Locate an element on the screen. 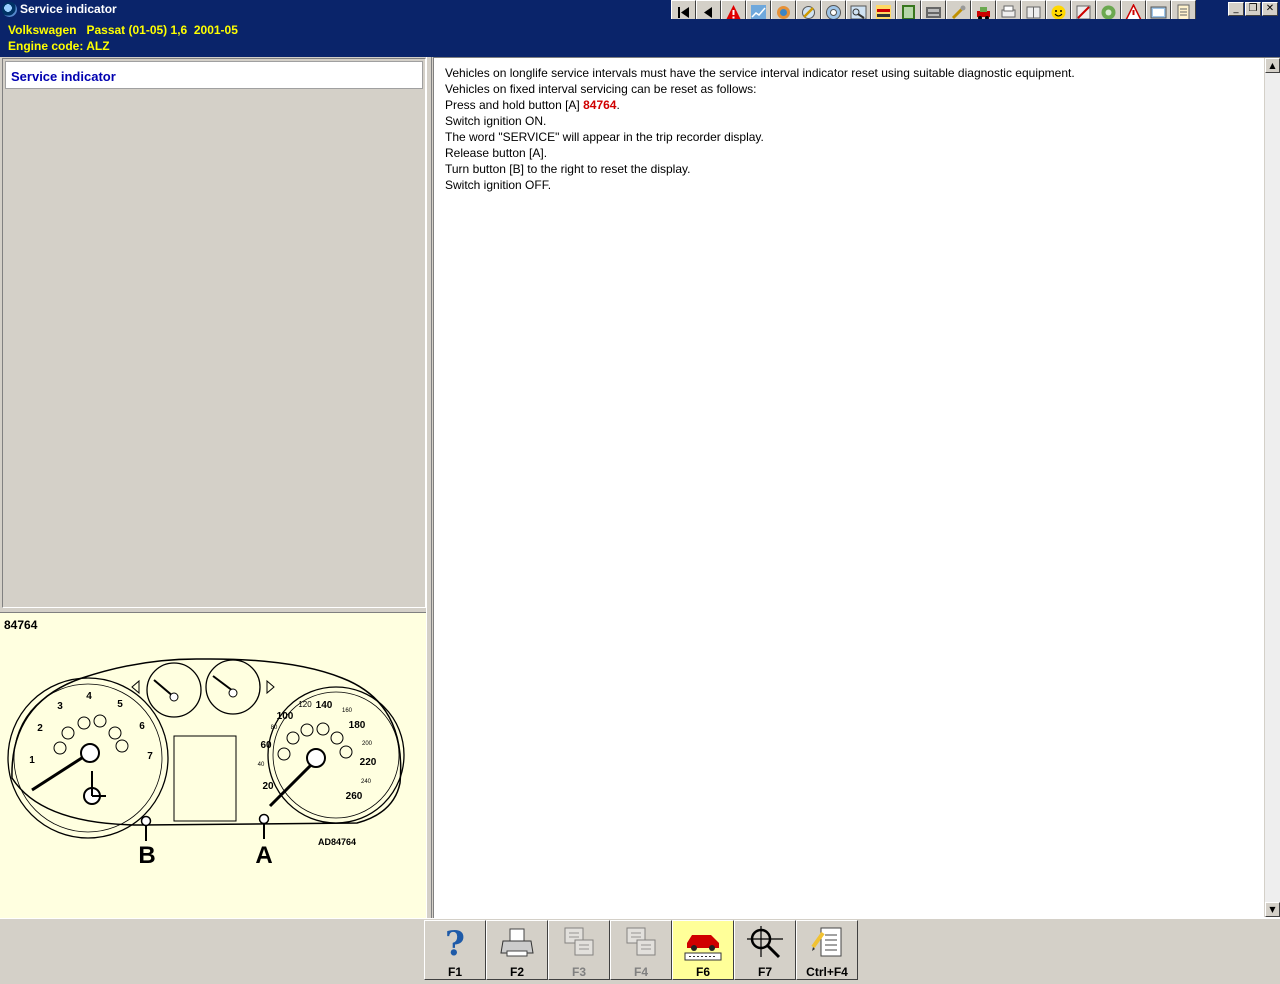 This screenshot has width=1280, height=984. help-icon is located at coordinates (1108, 12).